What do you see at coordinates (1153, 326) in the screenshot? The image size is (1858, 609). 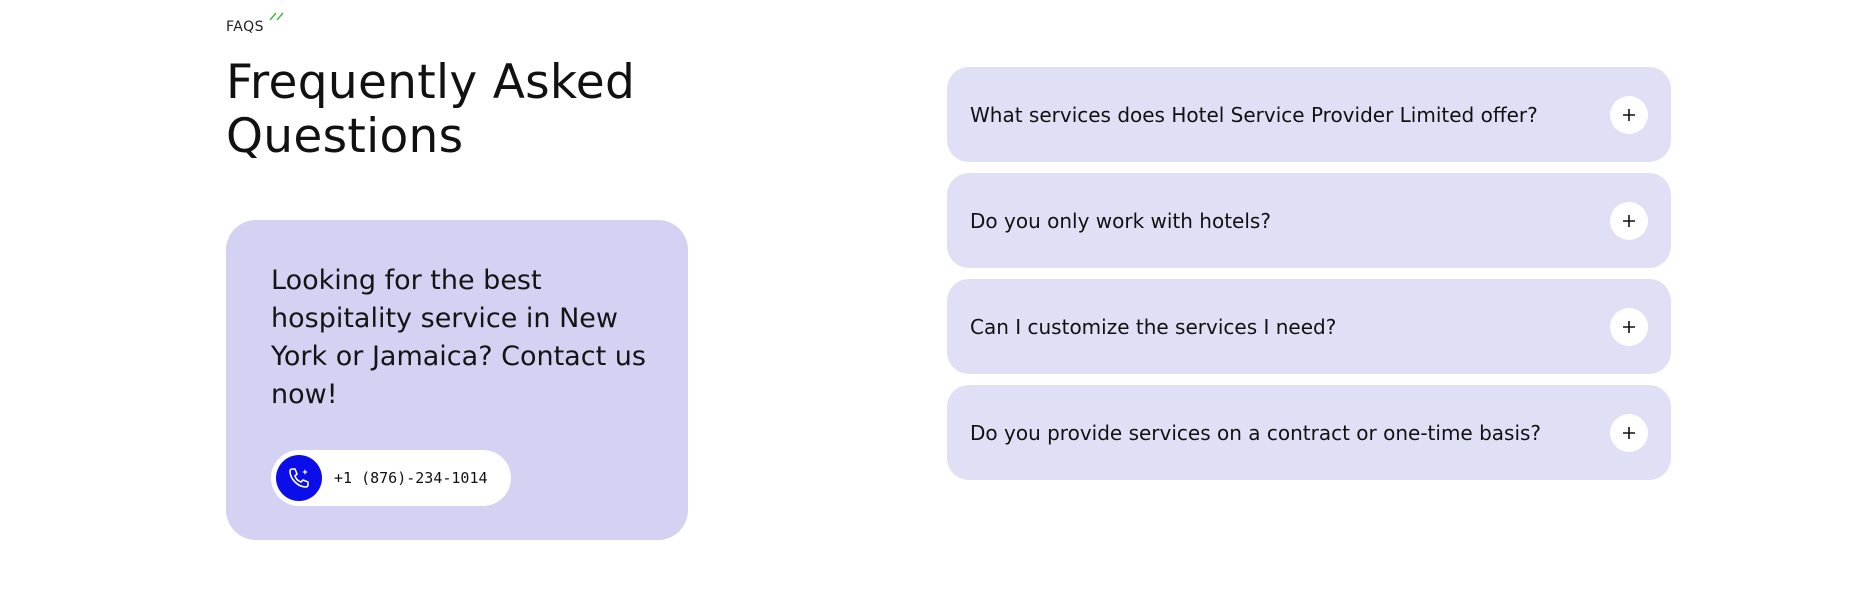 I see `faq-question: Can I customize the services I need?` at bounding box center [1153, 326].